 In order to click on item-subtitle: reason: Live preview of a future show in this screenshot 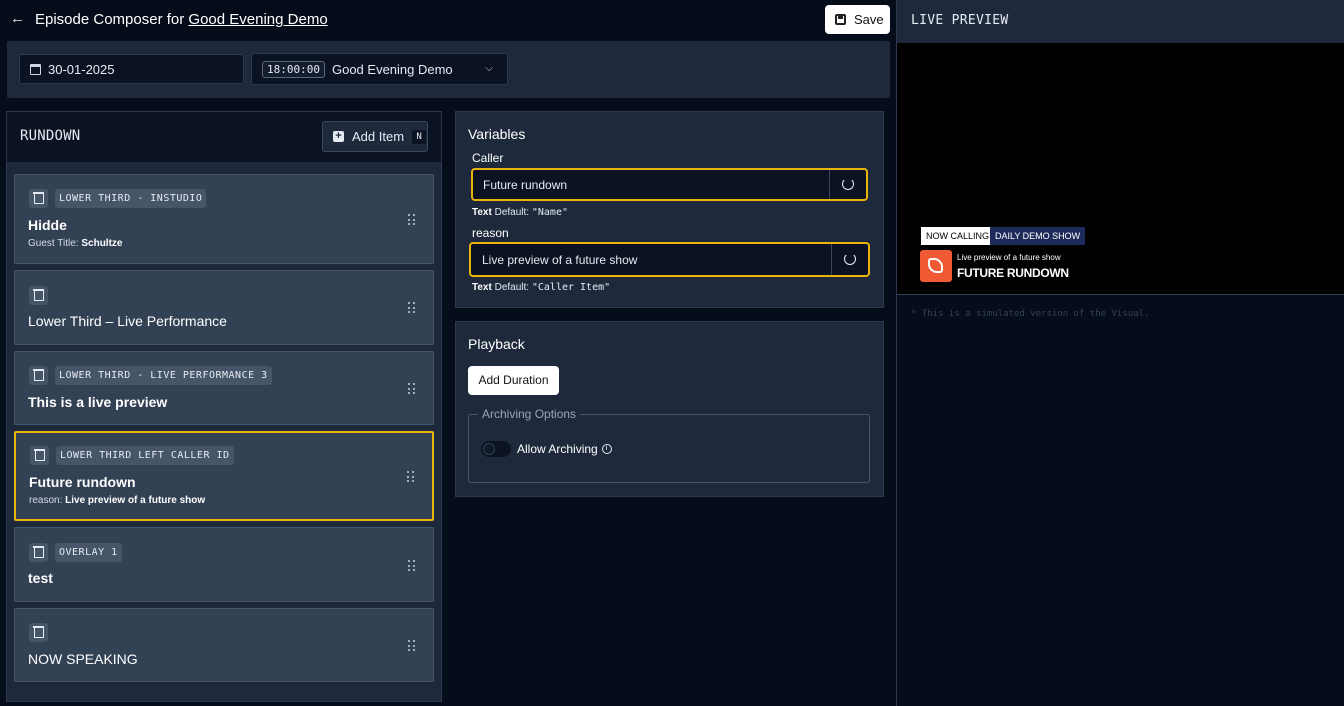, I will do `click(117, 500)`.